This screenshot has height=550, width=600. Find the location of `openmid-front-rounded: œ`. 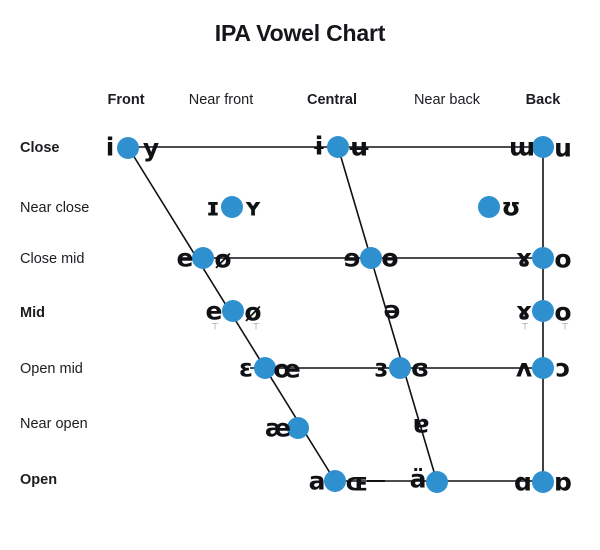

openmid-front-rounded: œ is located at coordinates (286, 369).